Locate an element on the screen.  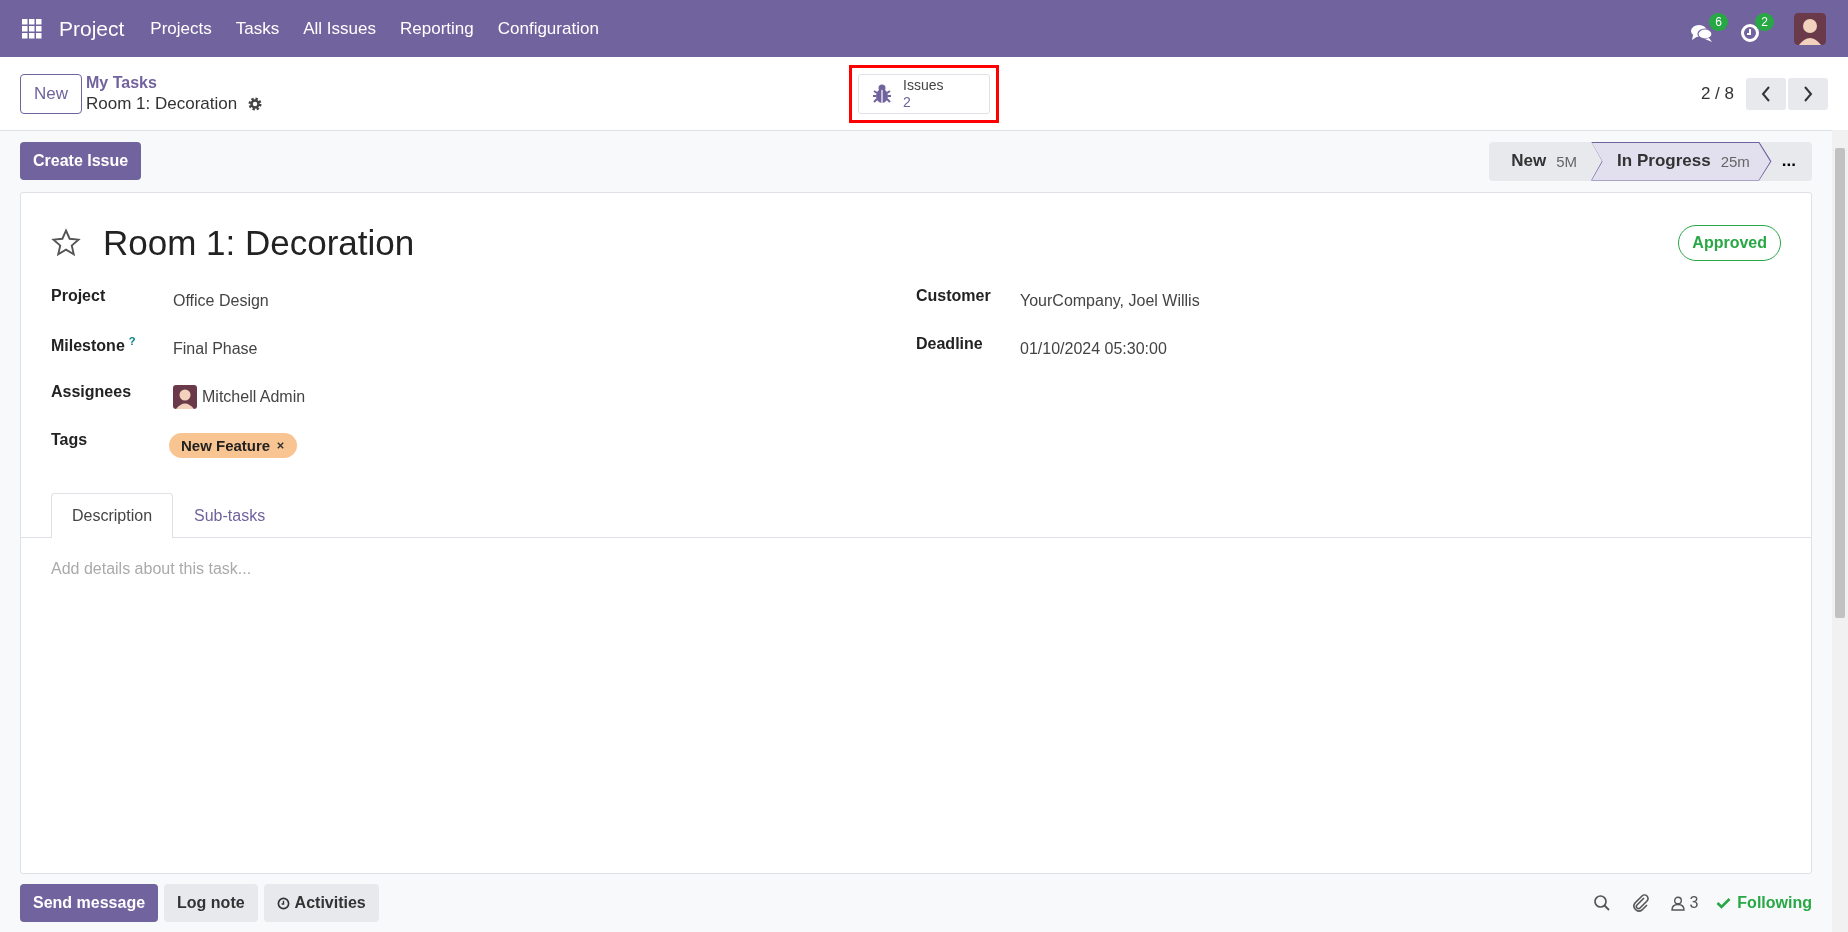
field-value: Mitchell Admin is located at coordinates (254, 397).